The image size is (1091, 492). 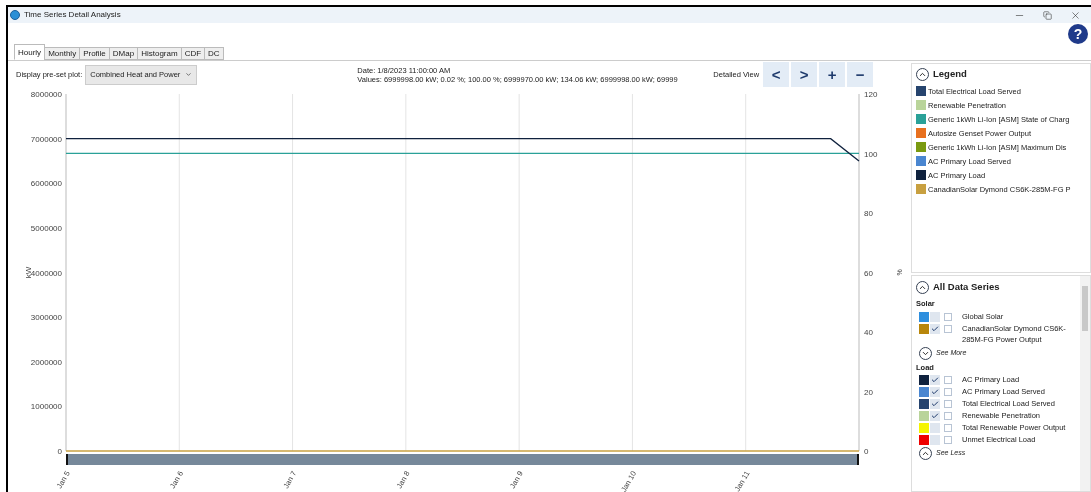 I want to click on right-tick-label: 0, so click(x=866, y=451).